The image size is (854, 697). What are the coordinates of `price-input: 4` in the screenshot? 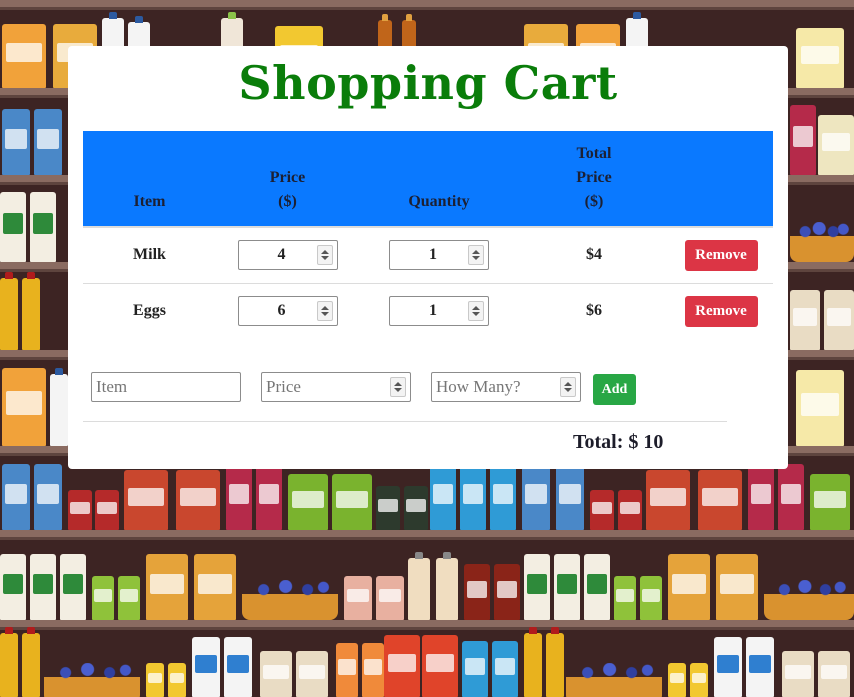 It's located at (287, 255).